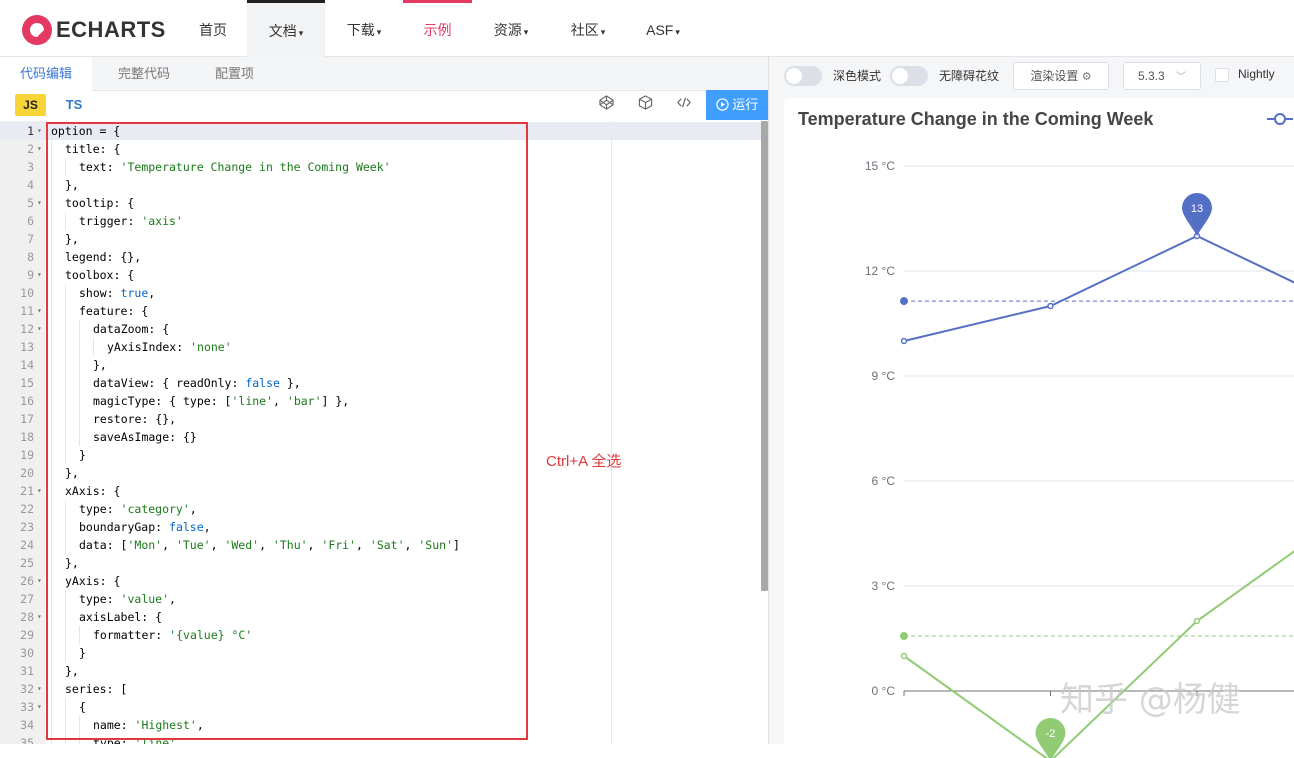  I want to click on series-line-highest, so click(1098, 288).